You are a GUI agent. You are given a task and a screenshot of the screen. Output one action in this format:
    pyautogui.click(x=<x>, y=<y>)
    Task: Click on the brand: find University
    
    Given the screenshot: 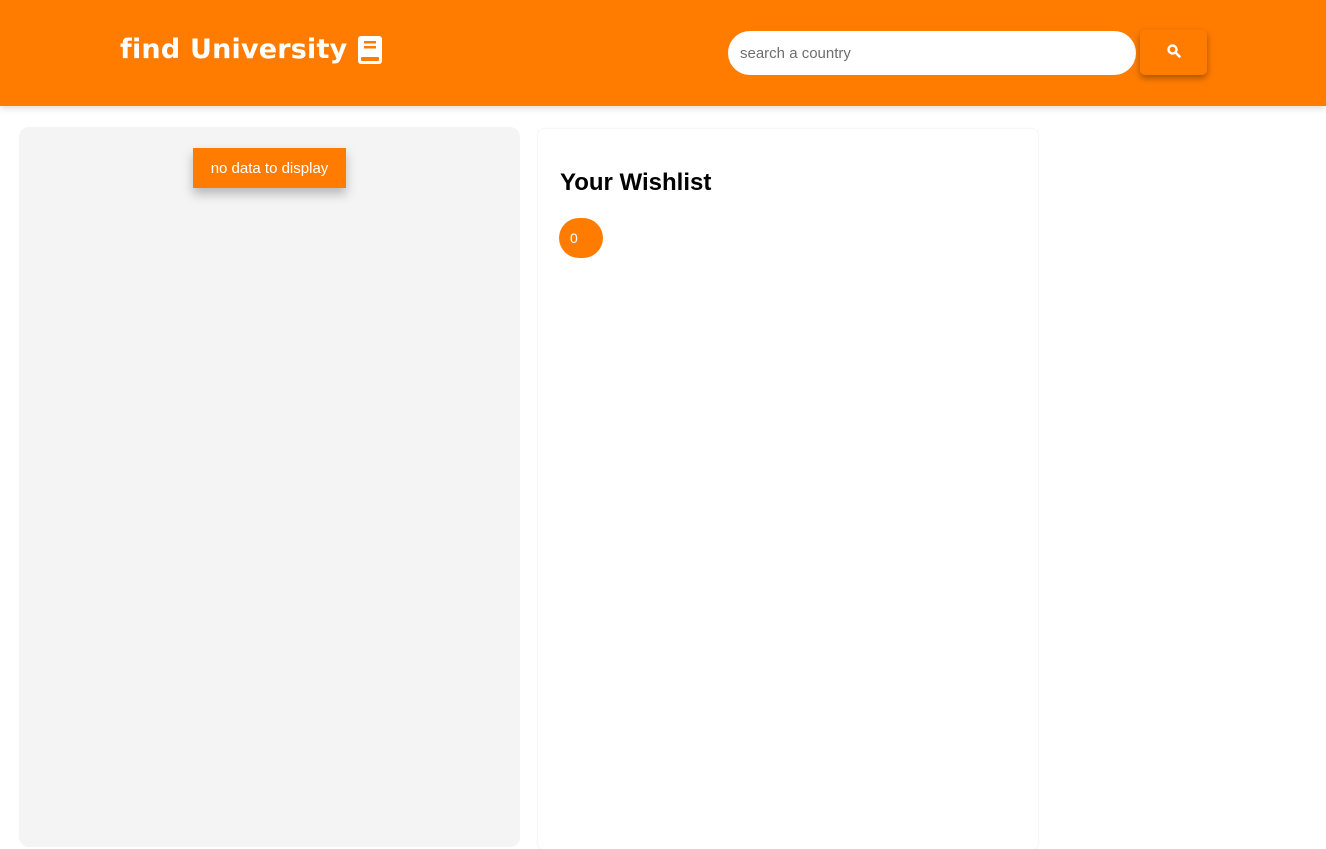 What is the action you would take?
    pyautogui.click(x=251, y=49)
    